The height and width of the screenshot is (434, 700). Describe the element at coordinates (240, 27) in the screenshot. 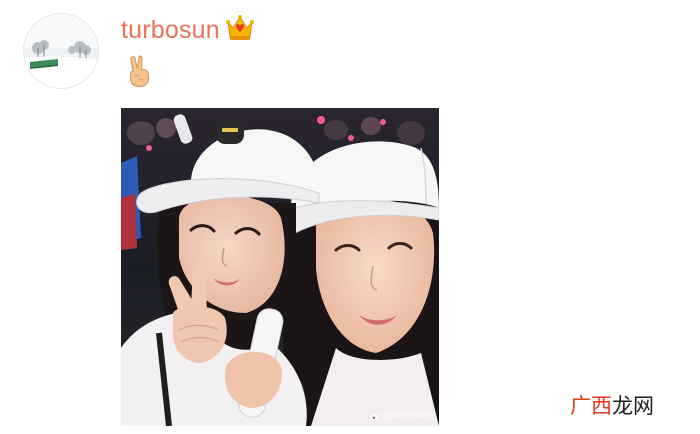

I see `crown-vip-icon` at that location.